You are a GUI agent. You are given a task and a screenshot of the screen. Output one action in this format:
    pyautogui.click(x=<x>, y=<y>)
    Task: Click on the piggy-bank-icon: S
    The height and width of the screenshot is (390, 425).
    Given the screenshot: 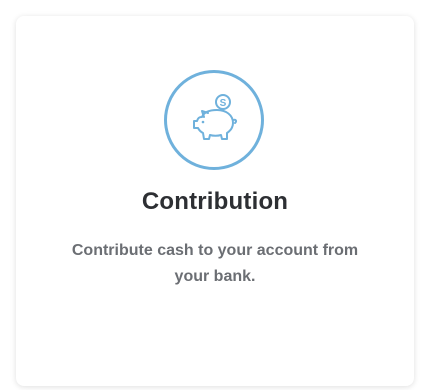 What is the action you would take?
    pyautogui.click(x=215, y=117)
    